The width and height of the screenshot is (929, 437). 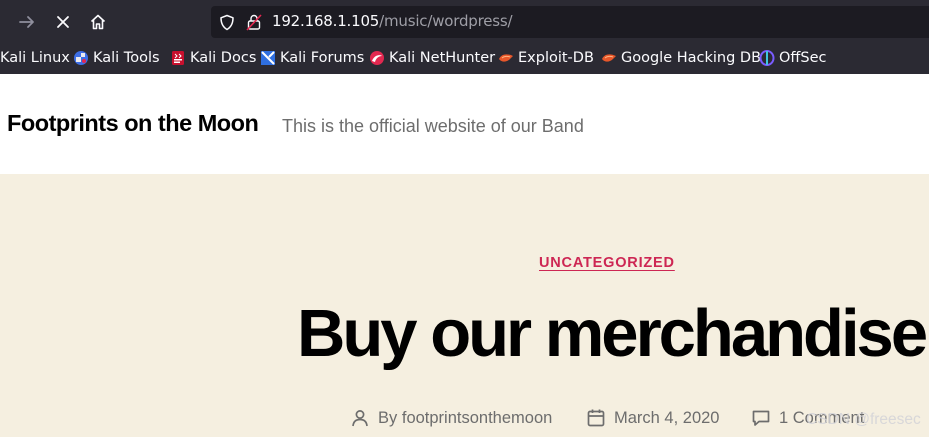 What do you see at coordinates (81, 58) in the screenshot?
I see `kali-tools-icon` at bounding box center [81, 58].